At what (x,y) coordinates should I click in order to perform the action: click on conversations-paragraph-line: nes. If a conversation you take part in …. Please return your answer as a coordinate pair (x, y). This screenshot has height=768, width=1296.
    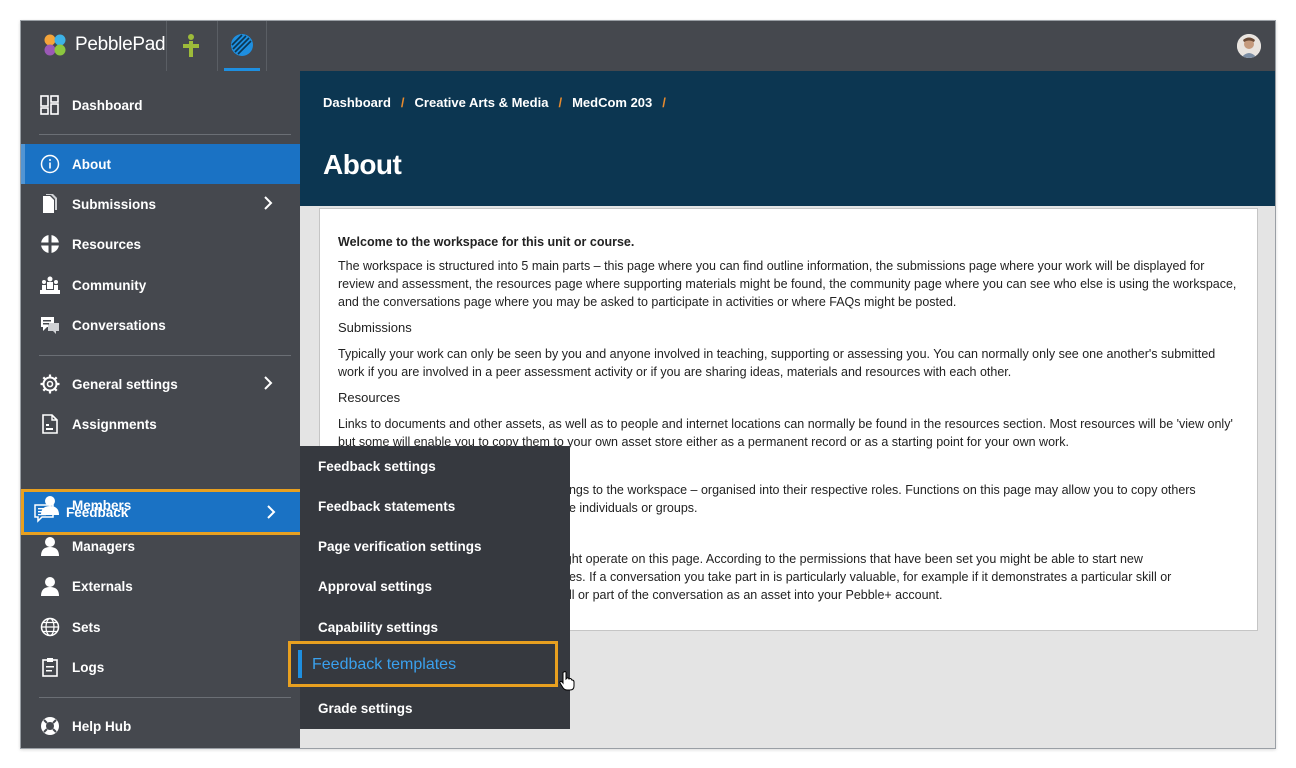
    Looking at the image, I should click on (867, 577).